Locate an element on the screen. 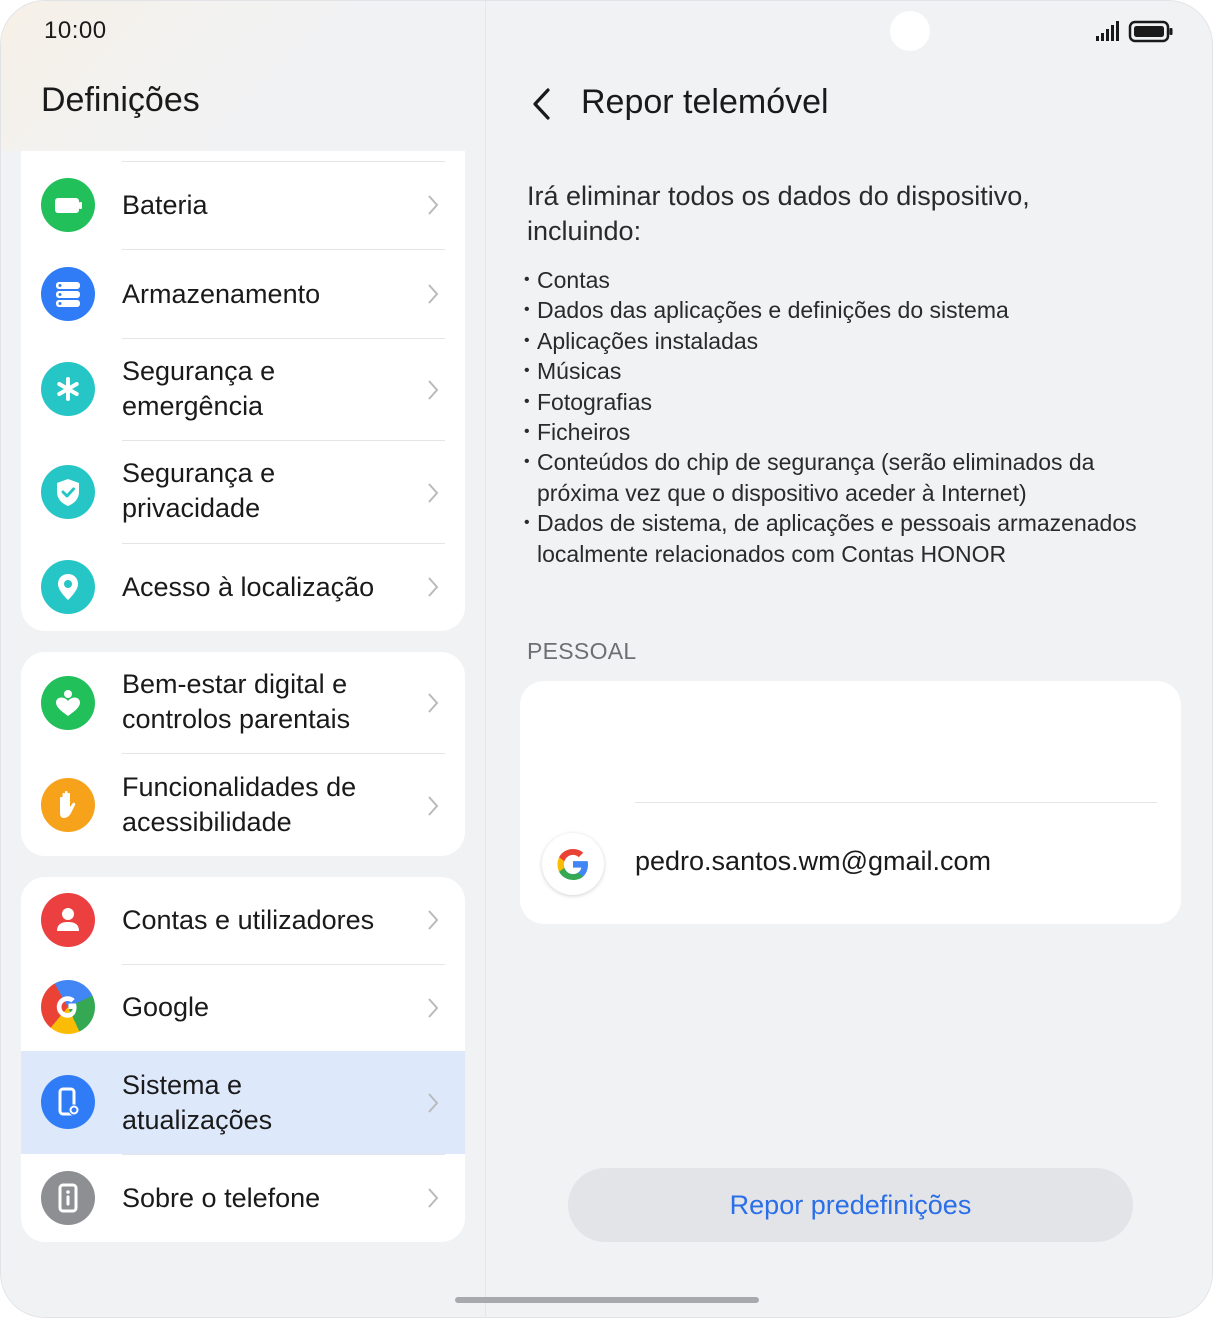 The image size is (1214, 1319). system-update-icon is located at coordinates (68, 1102).